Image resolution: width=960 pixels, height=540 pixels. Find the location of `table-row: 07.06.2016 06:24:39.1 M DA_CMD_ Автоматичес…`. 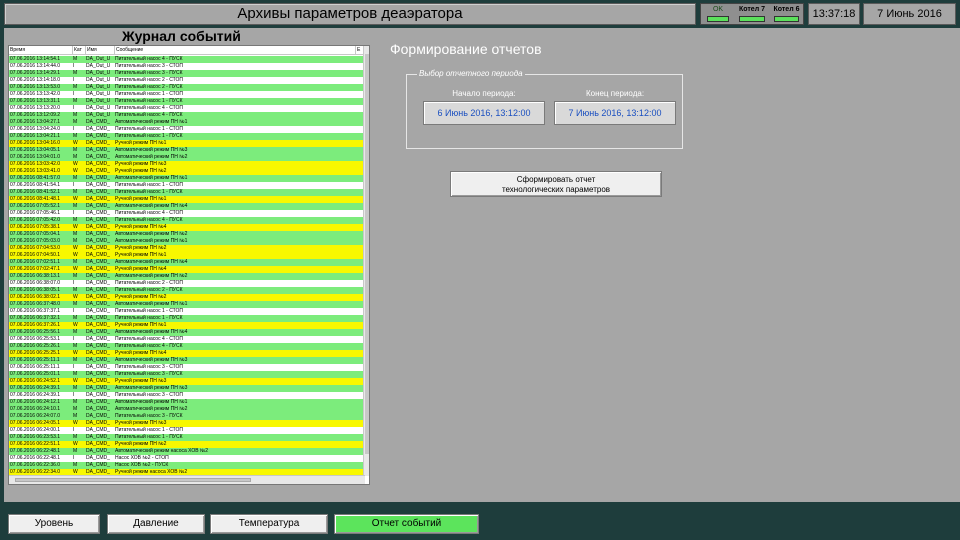

table-row: 07.06.2016 06:24:39.1 M DA_CMD_ Автоматичес… is located at coordinates (187, 388).